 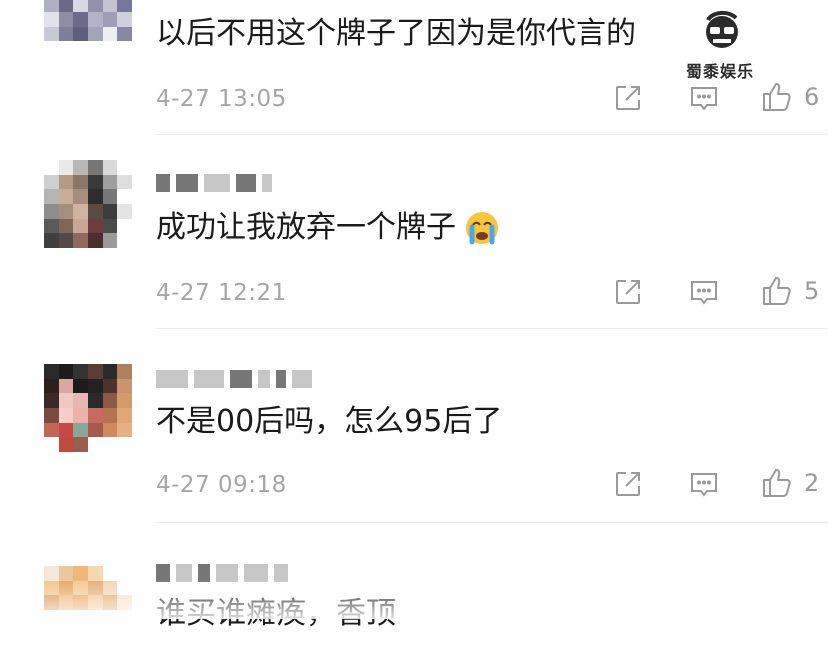 What do you see at coordinates (306, 227) in the screenshot?
I see `comment-text: 成功让我放弃一个牌子` at bounding box center [306, 227].